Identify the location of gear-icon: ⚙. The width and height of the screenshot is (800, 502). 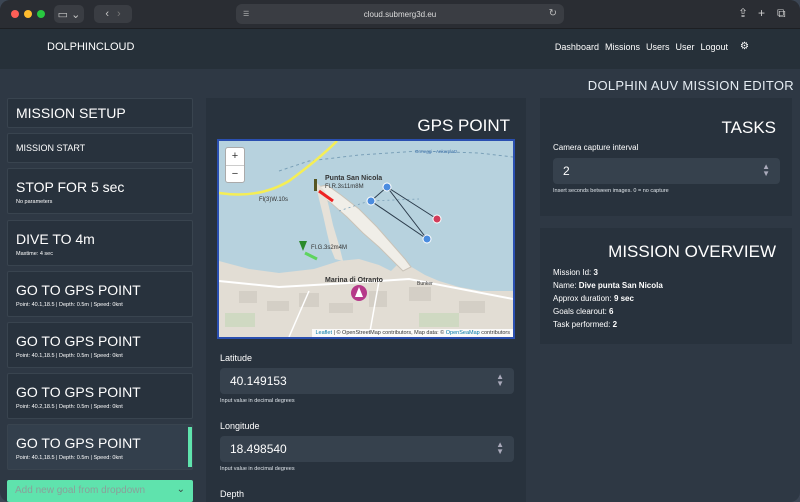
(744, 46).